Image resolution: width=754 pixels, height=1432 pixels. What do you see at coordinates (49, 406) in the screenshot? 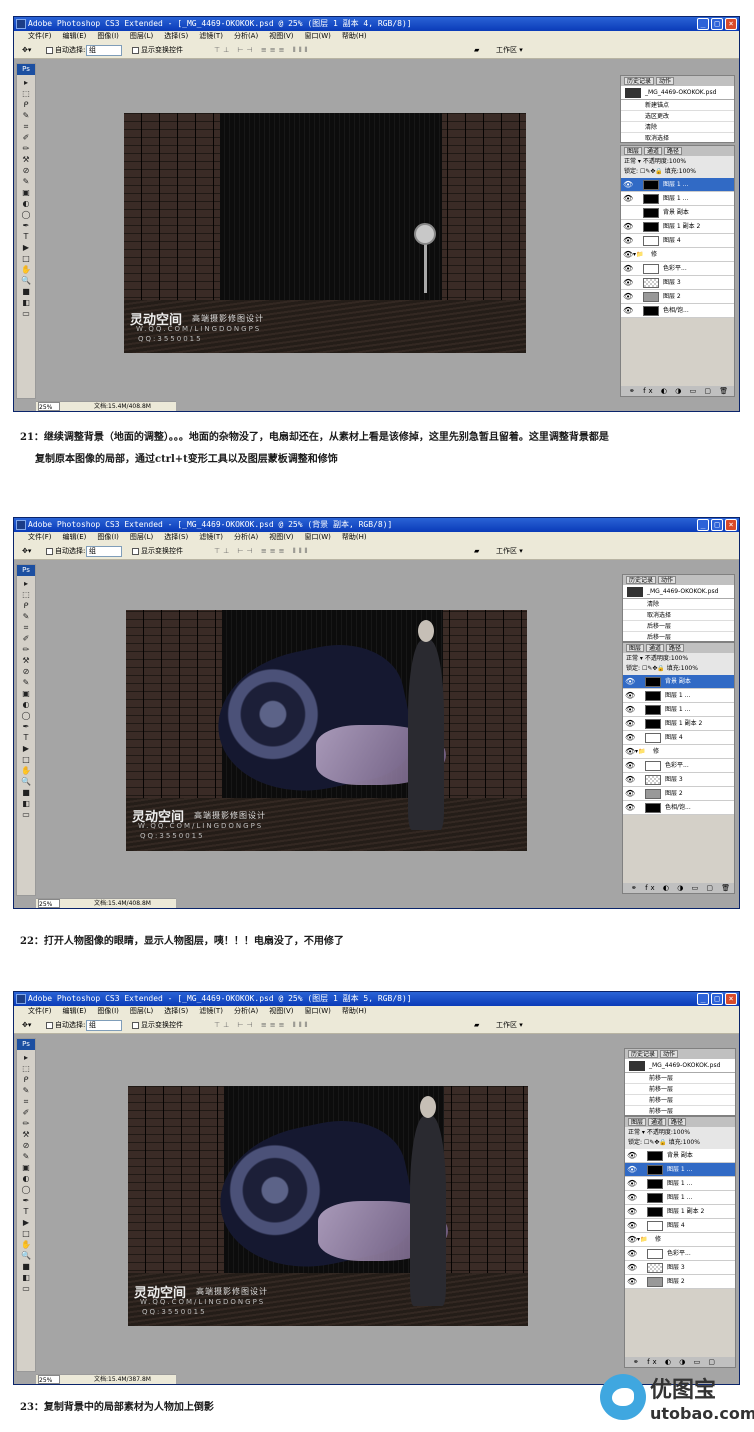
I see `zoom-field: 25%` at bounding box center [49, 406].